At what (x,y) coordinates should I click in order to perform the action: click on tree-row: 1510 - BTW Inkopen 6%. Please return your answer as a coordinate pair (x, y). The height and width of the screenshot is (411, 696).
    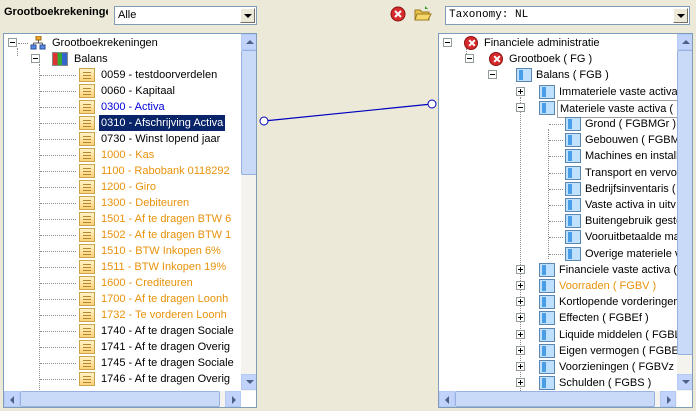
    Looking at the image, I should click on (122, 251).